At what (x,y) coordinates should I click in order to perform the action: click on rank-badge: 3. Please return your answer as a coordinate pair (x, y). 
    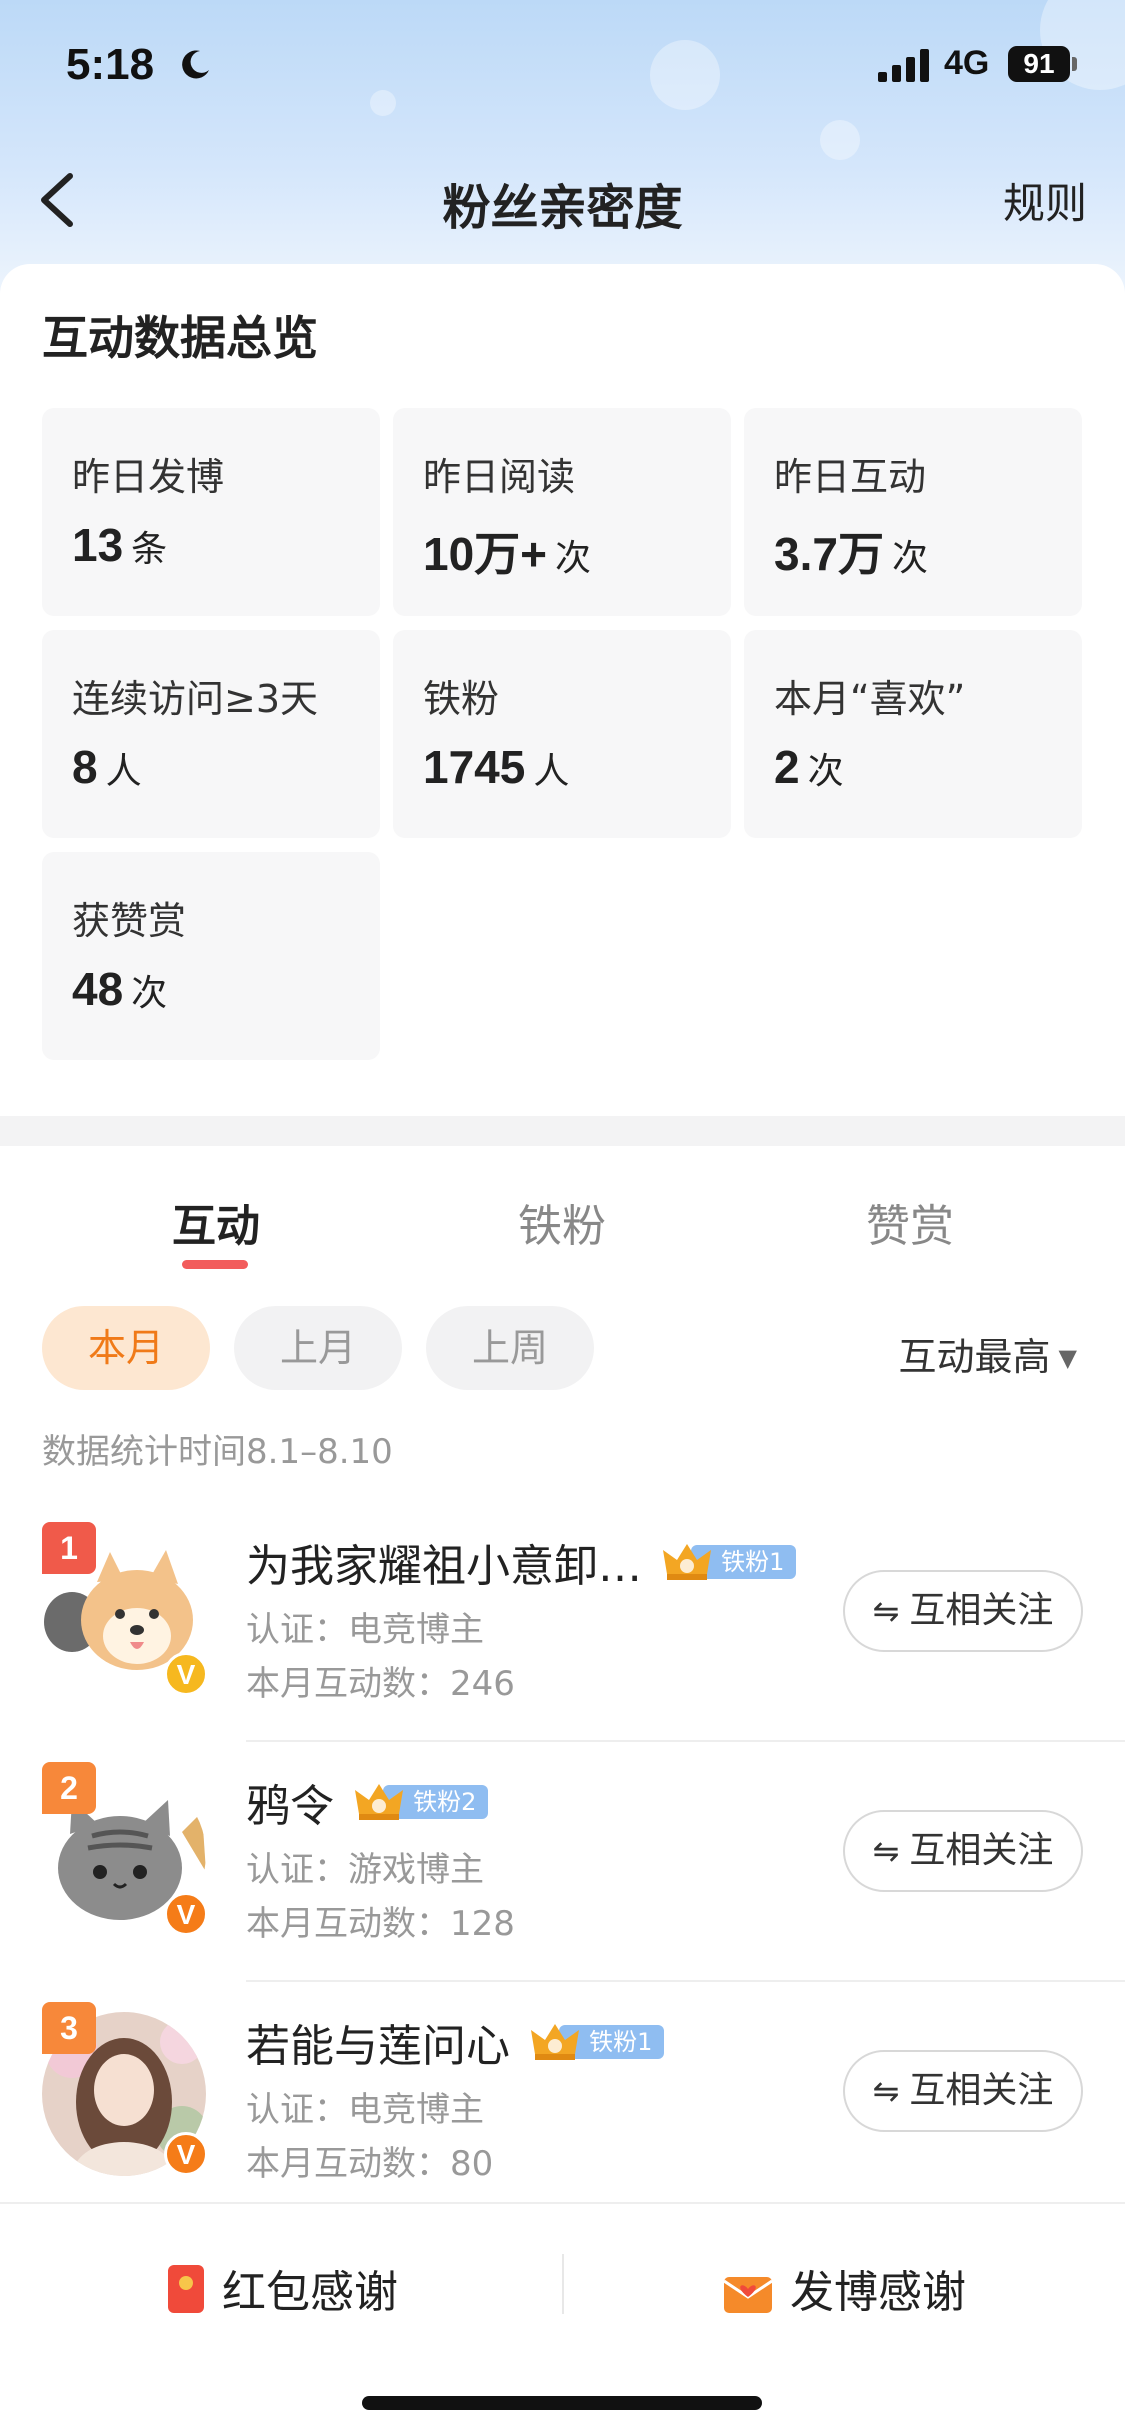
    Looking at the image, I should click on (69, 2028).